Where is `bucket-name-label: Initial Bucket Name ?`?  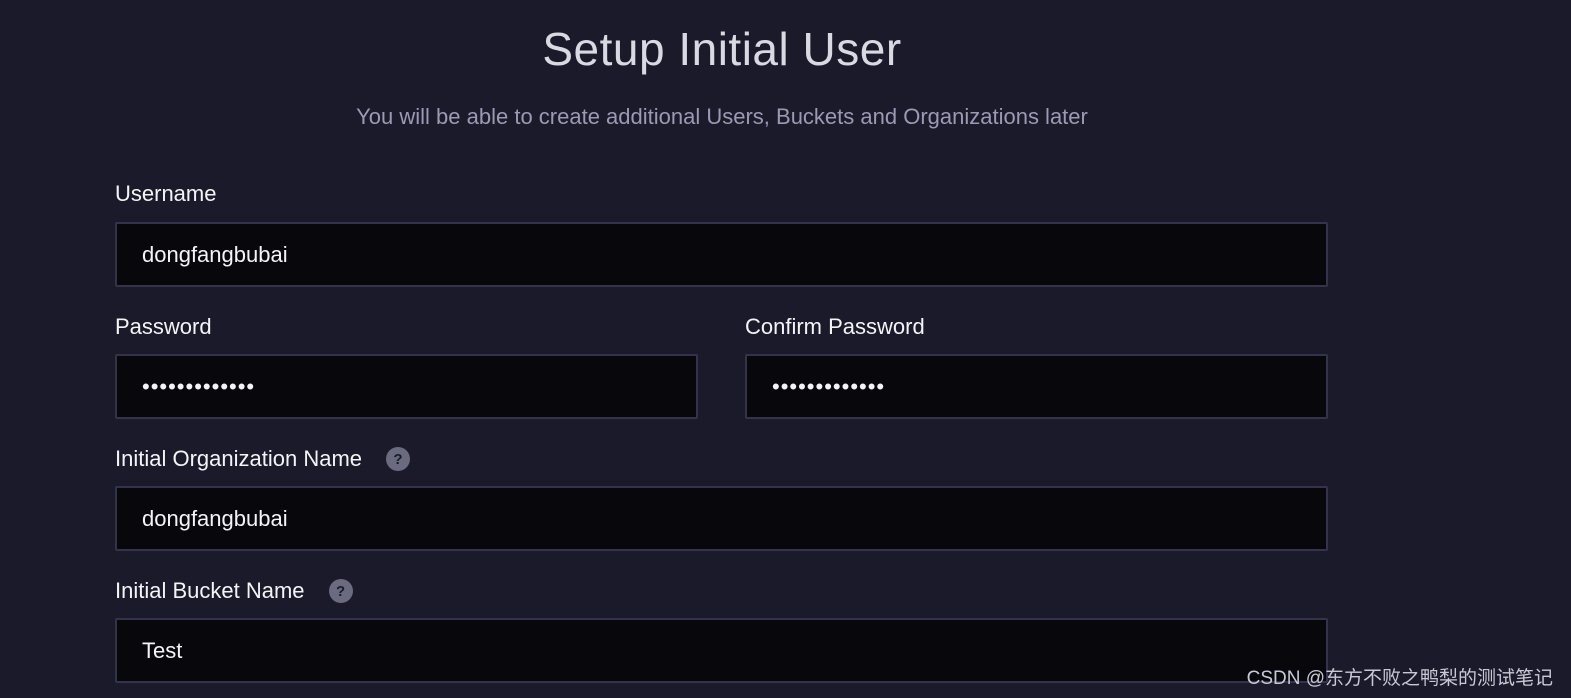
bucket-name-label: Initial Bucket Name ? is located at coordinates (234, 591).